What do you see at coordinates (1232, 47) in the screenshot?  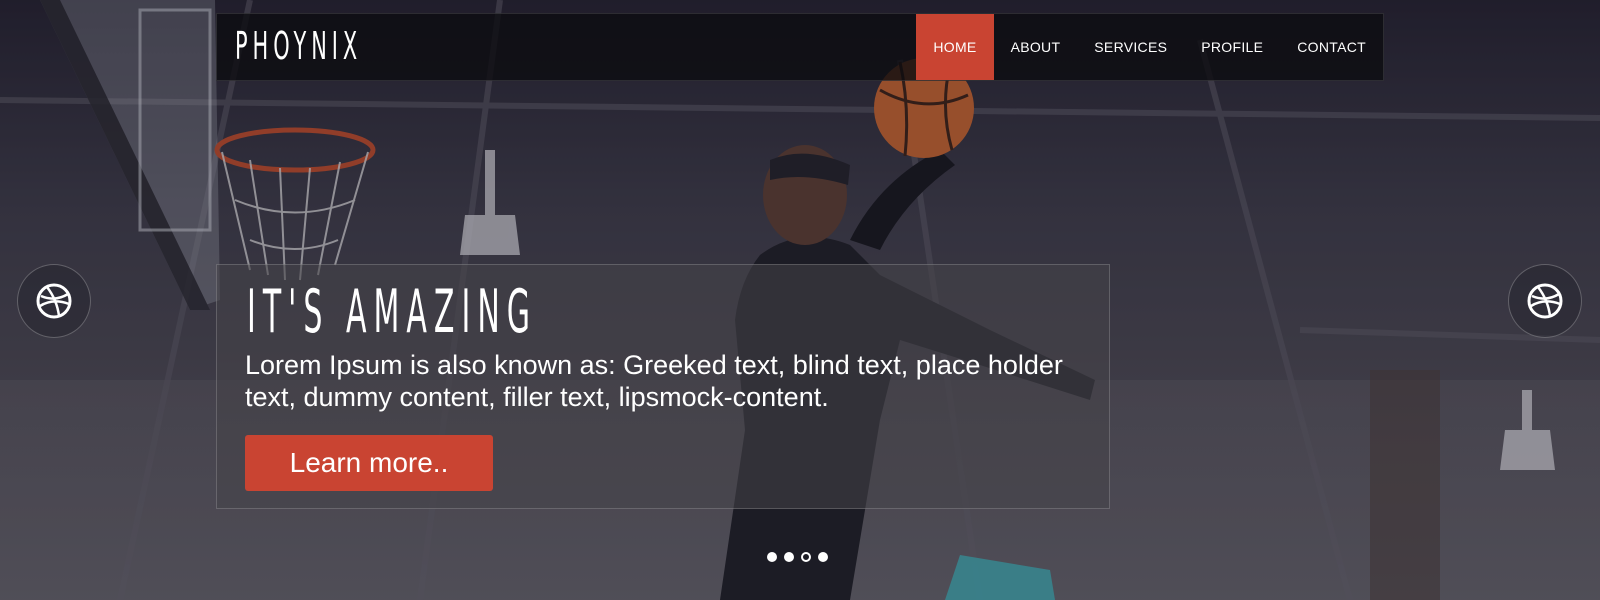 I see `nav-item-profile: PROFILE` at bounding box center [1232, 47].